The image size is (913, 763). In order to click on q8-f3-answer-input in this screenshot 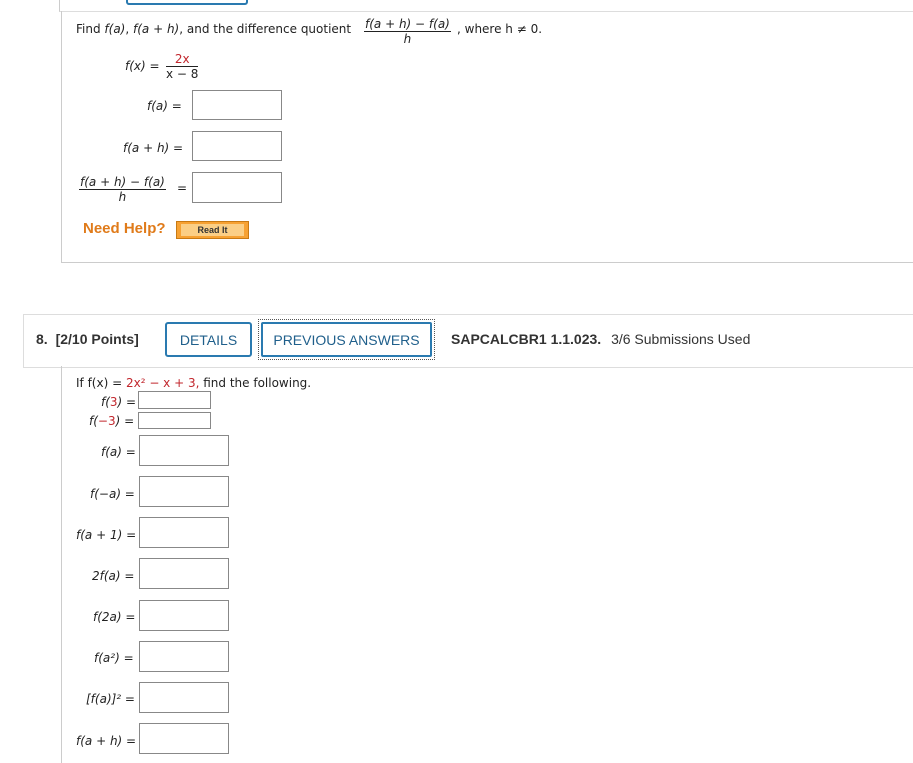, I will do `click(174, 400)`.